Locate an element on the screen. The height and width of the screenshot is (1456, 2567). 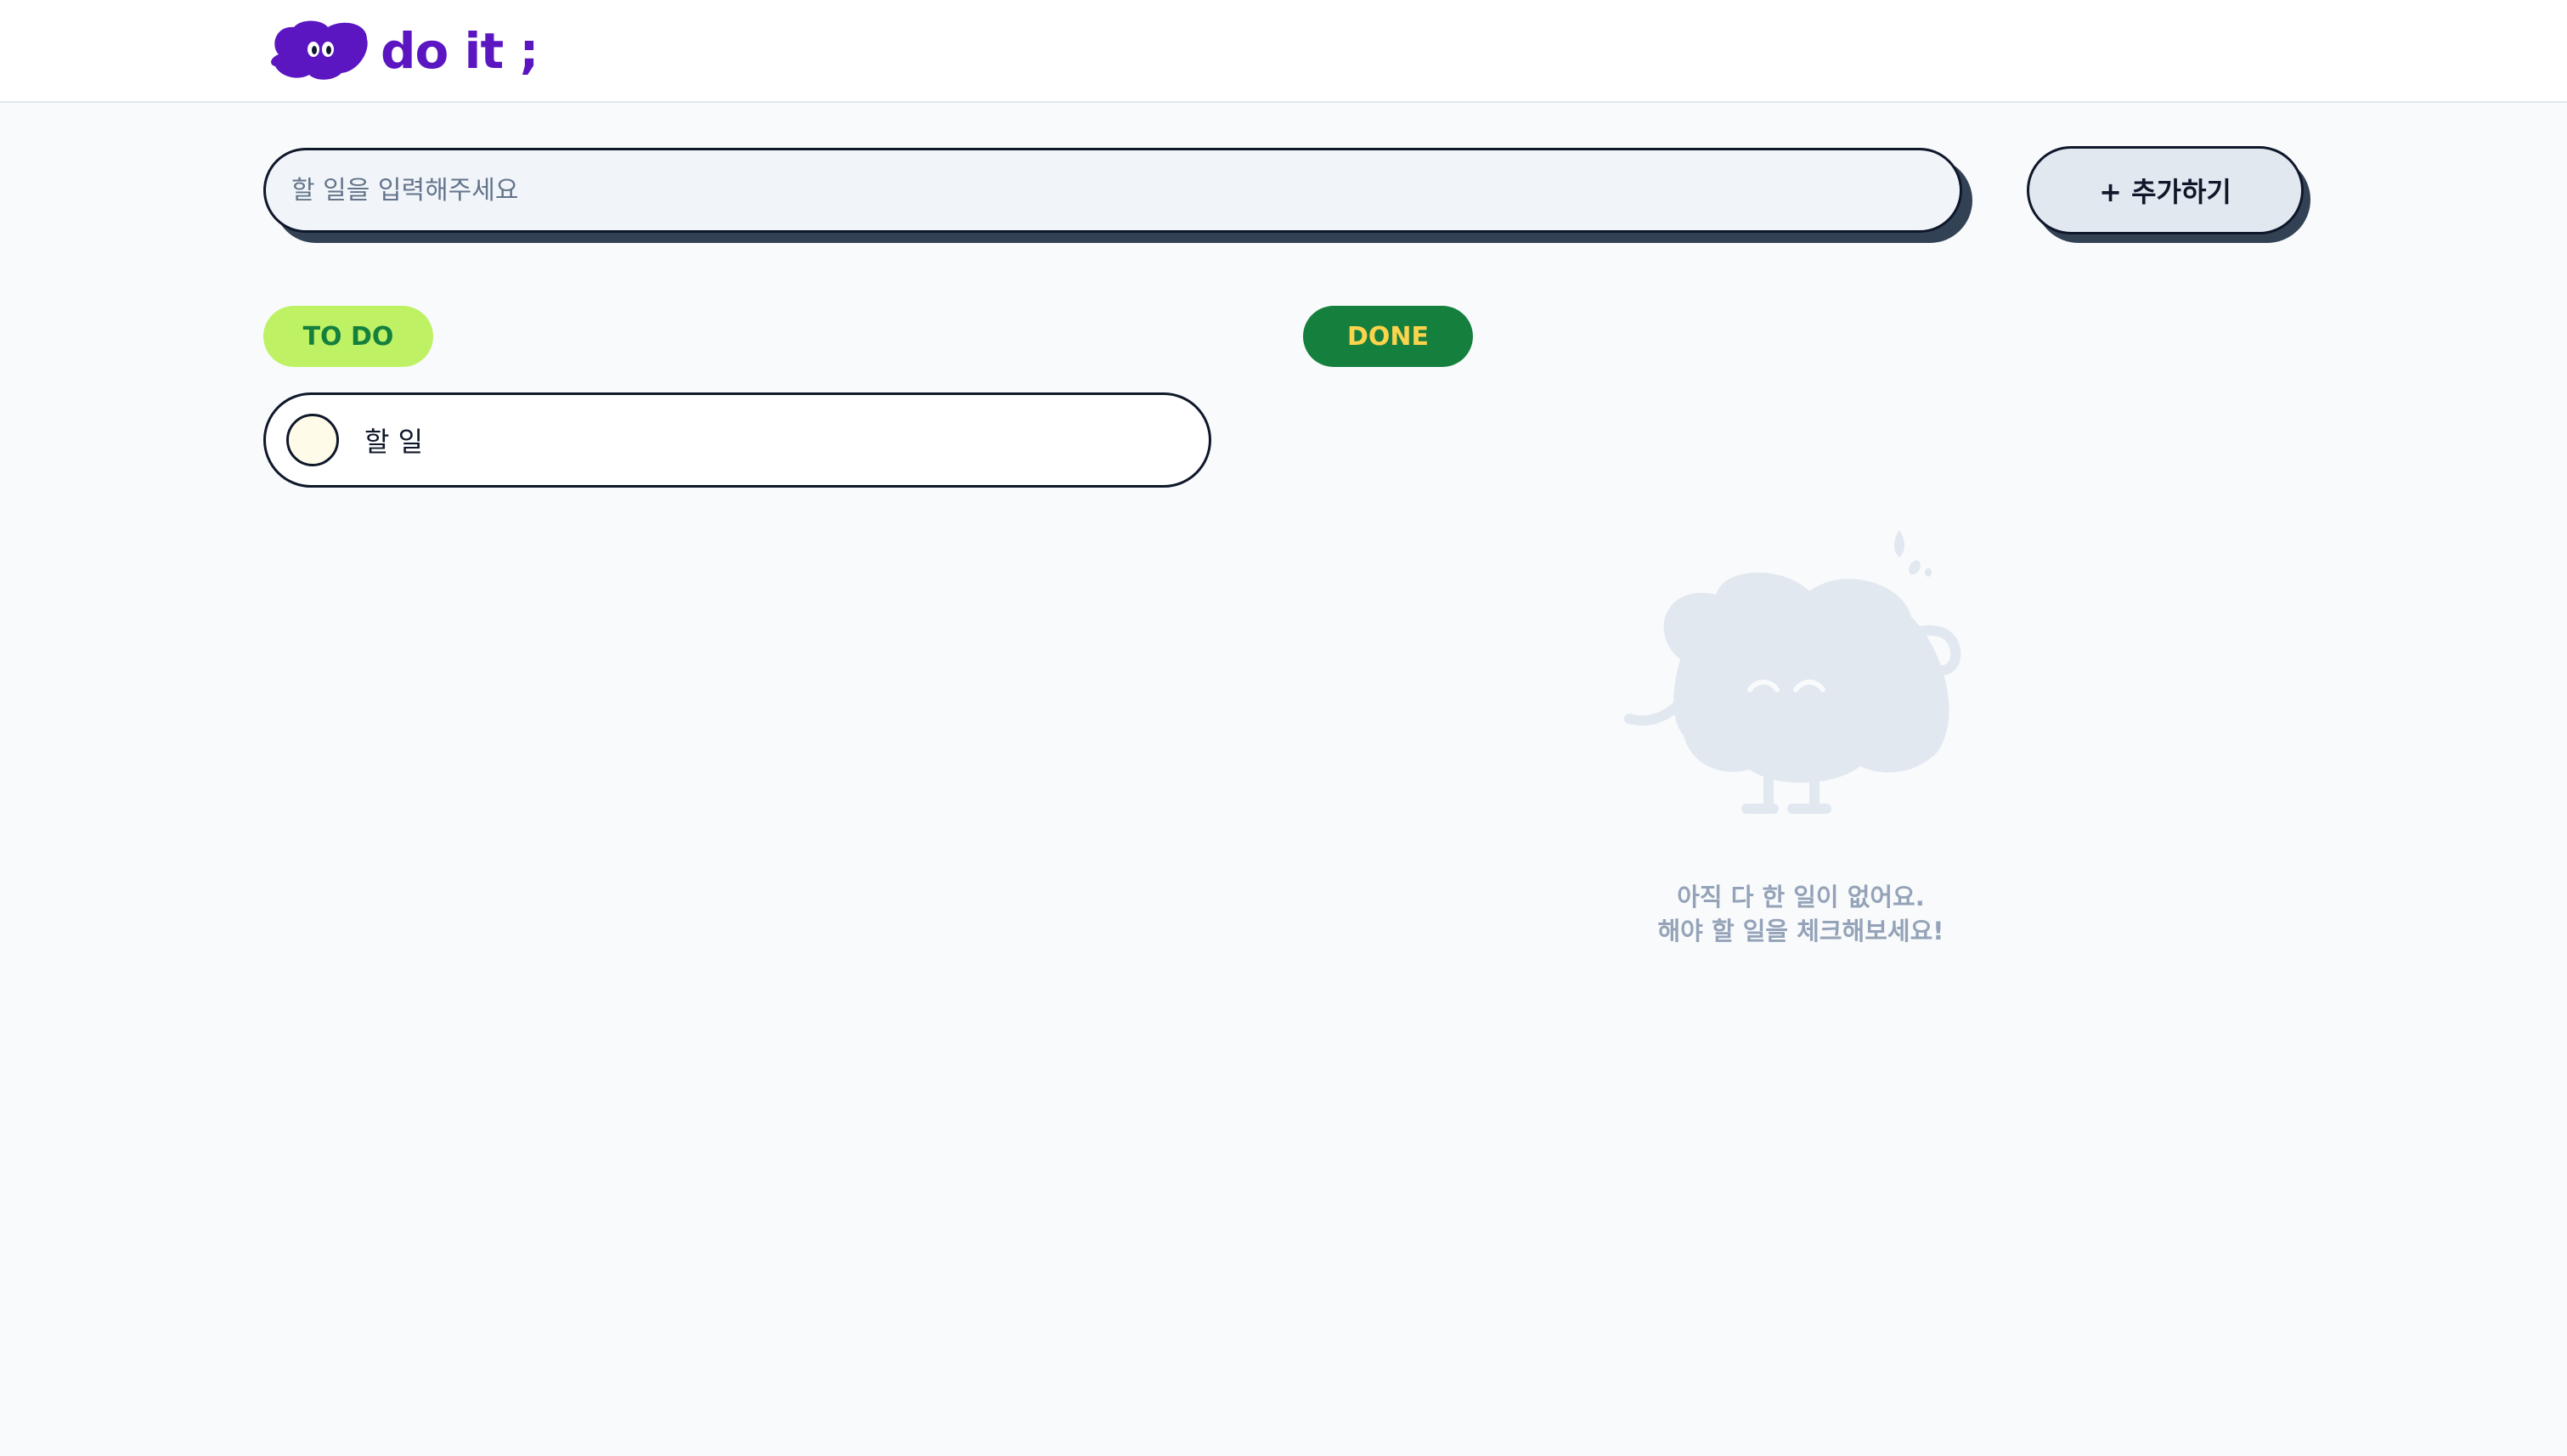
logo: do it ; is located at coordinates (403, 51).